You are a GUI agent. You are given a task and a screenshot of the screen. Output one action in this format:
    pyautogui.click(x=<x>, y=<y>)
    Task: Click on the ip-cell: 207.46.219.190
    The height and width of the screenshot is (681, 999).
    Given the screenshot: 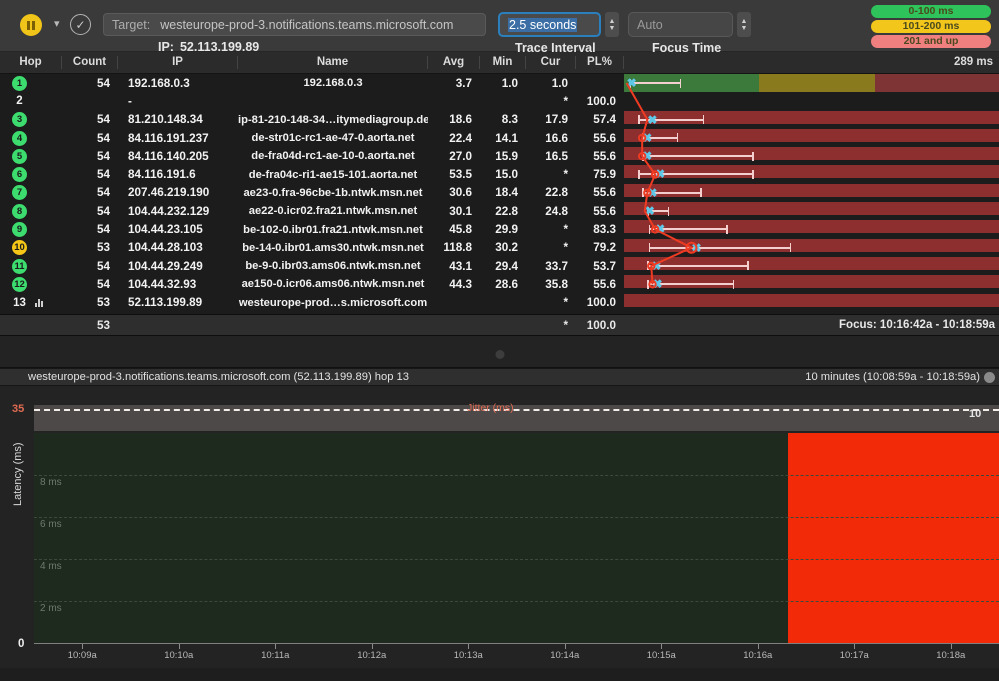 What is the action you would take?
    pyautogui.click(x=169, y=193)
    